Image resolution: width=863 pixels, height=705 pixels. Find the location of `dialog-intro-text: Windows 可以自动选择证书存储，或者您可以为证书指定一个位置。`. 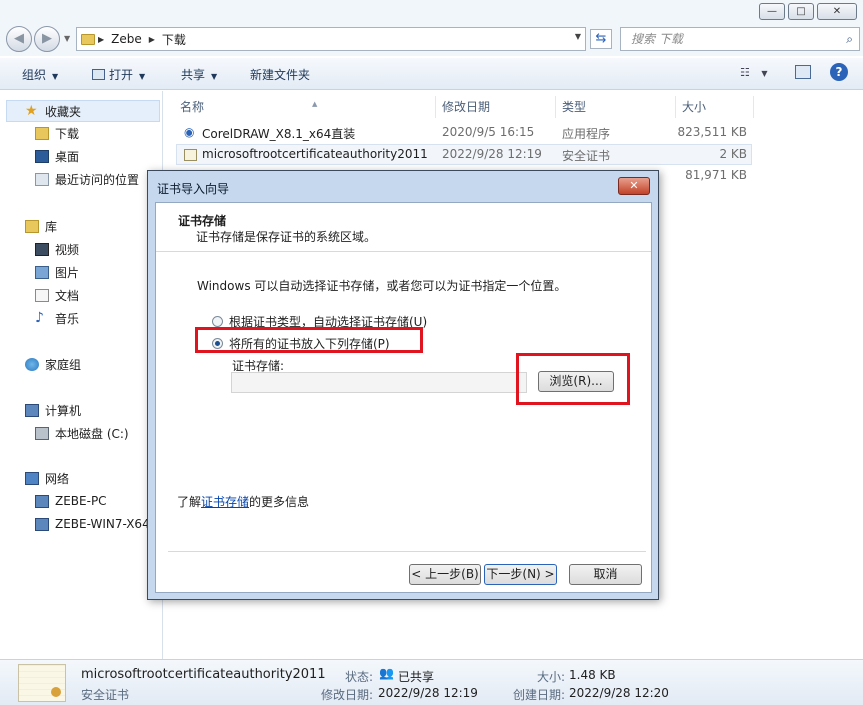

dialog-intro-text: Windows 可以自动选择证书存储，或者您可以为证书指定一个位置。 is located at coordinates (382, 286).